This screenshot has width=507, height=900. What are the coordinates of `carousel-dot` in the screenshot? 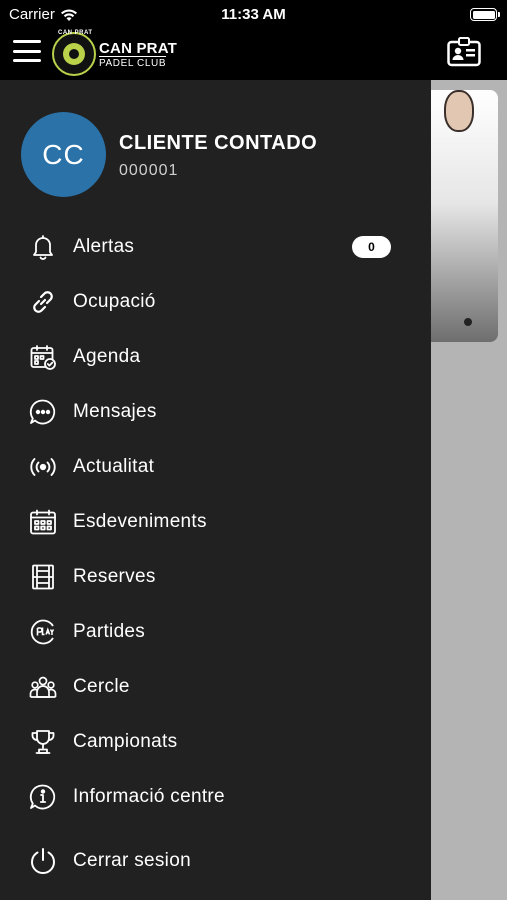 It's located at (468, 322).